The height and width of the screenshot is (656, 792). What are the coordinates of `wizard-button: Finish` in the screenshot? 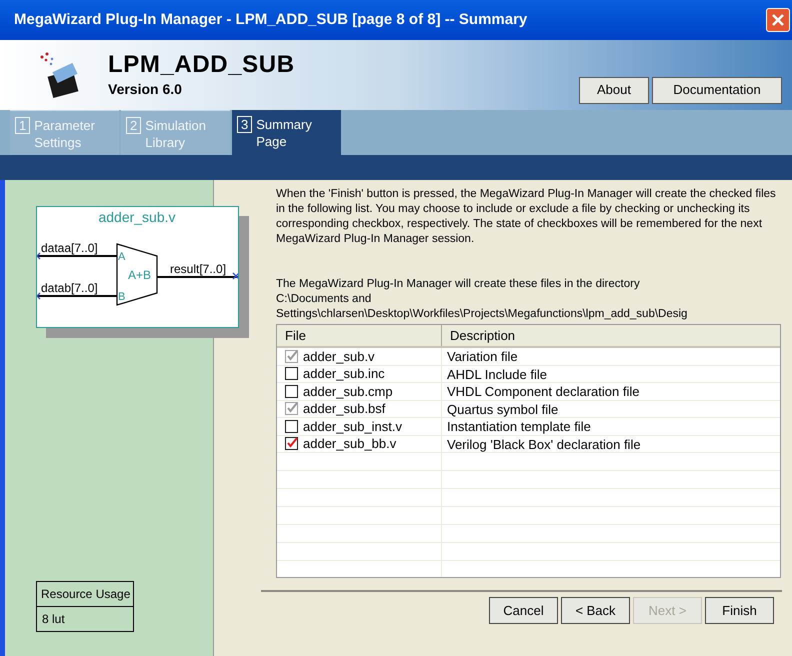 It's located at (739, 610).